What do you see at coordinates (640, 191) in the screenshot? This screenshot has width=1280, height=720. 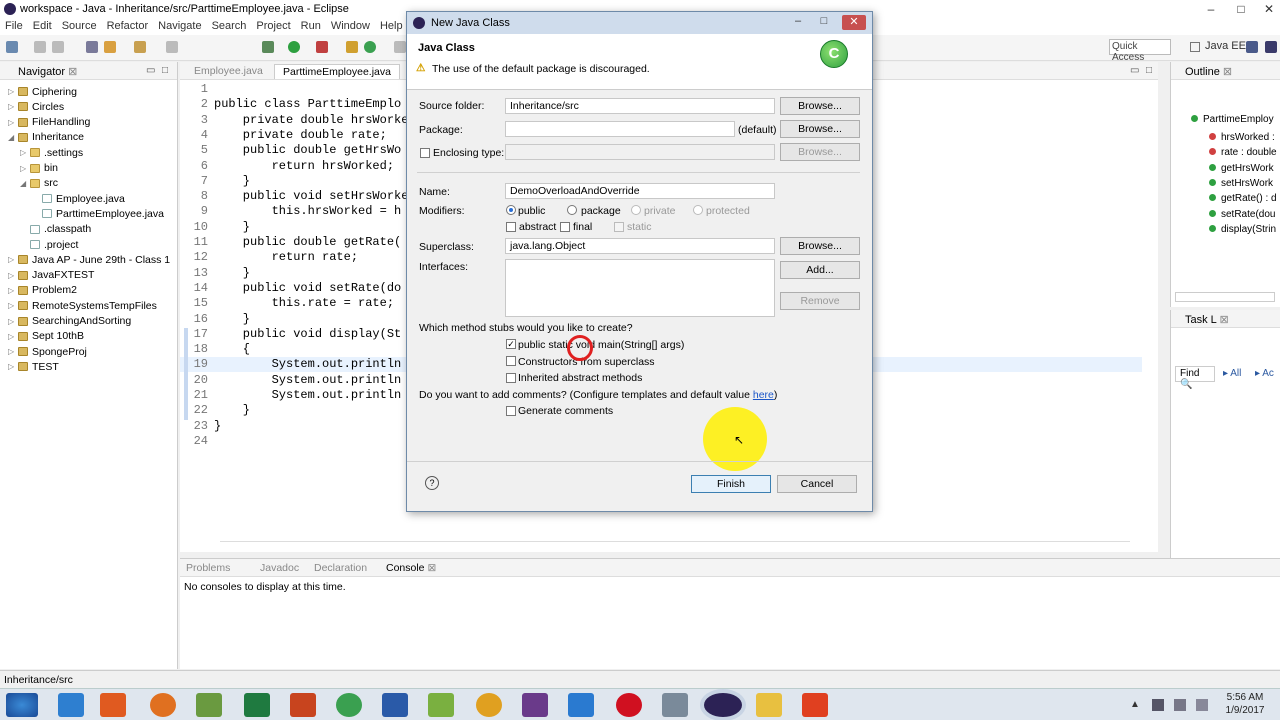 I see `class-name-input: DemoOverloadAndOverride` at bounding box center [640, 191].